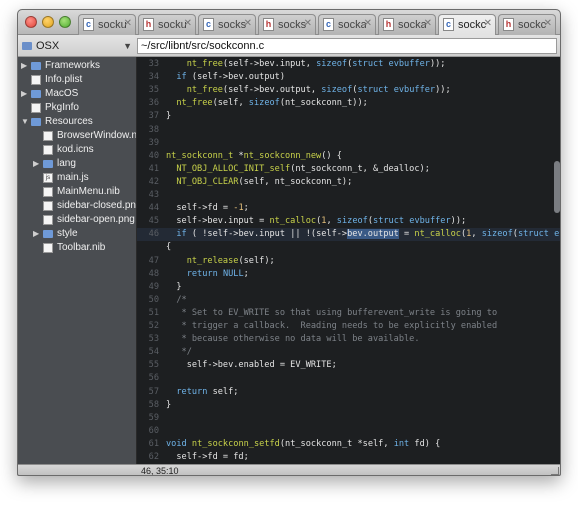 This screenshot has height=505, width=578. What do you see at coordinates (348, 195) in the screenshot?
I see `code-line: 43` at bounding box center [348, 195].